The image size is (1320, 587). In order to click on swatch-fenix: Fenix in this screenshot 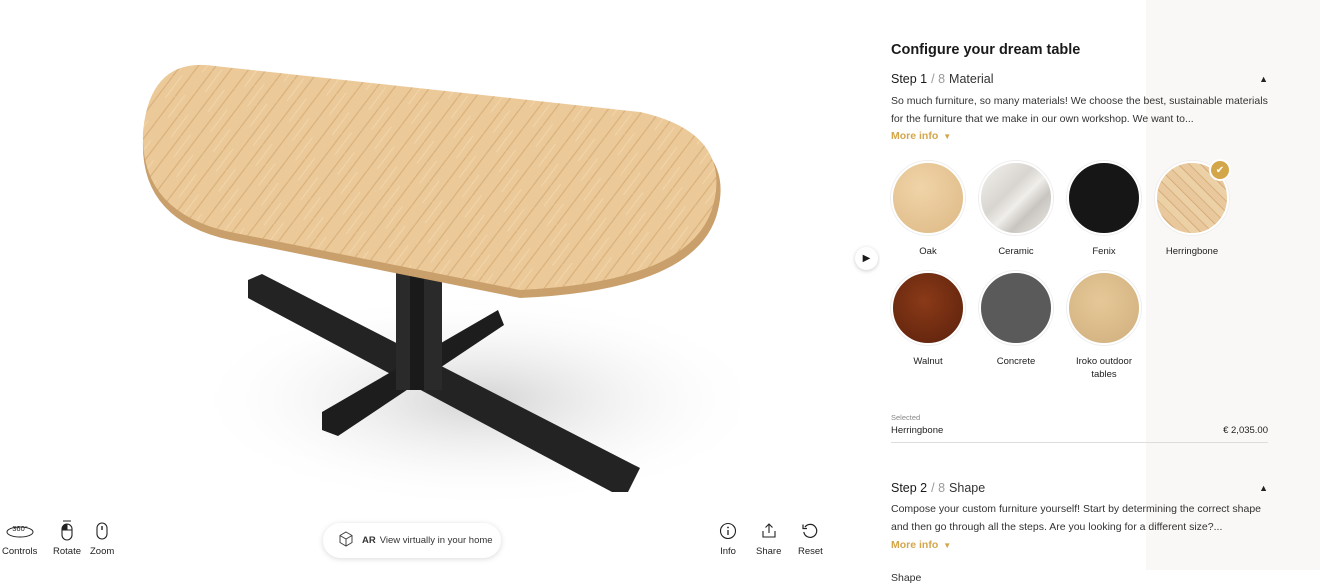, I will do `click(1104, 209)`.